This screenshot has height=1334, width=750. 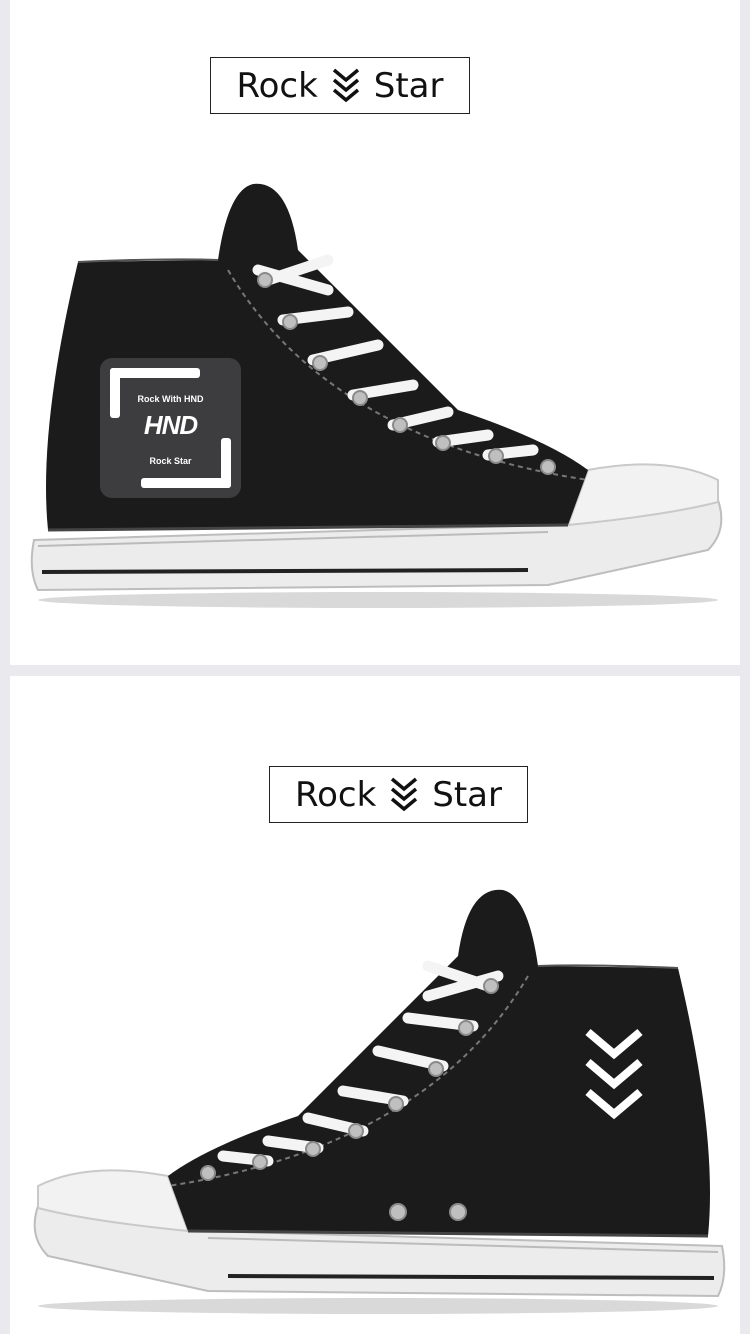 I want to click on patch-bottom-text: Rock Star, so click(x=170, y=461).